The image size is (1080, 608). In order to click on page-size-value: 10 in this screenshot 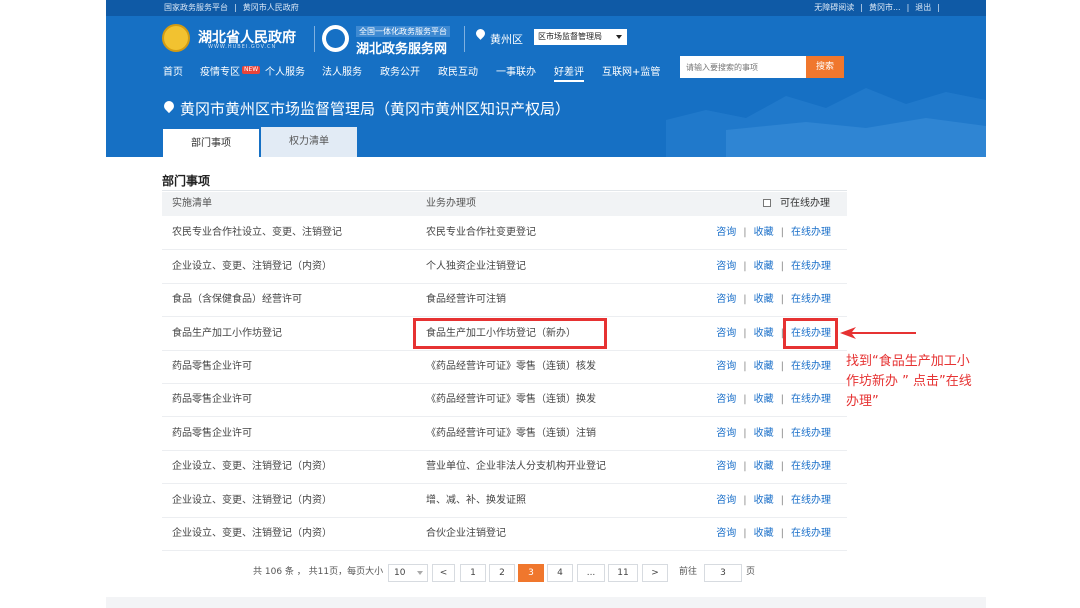, I will do `click(400, 573)`.